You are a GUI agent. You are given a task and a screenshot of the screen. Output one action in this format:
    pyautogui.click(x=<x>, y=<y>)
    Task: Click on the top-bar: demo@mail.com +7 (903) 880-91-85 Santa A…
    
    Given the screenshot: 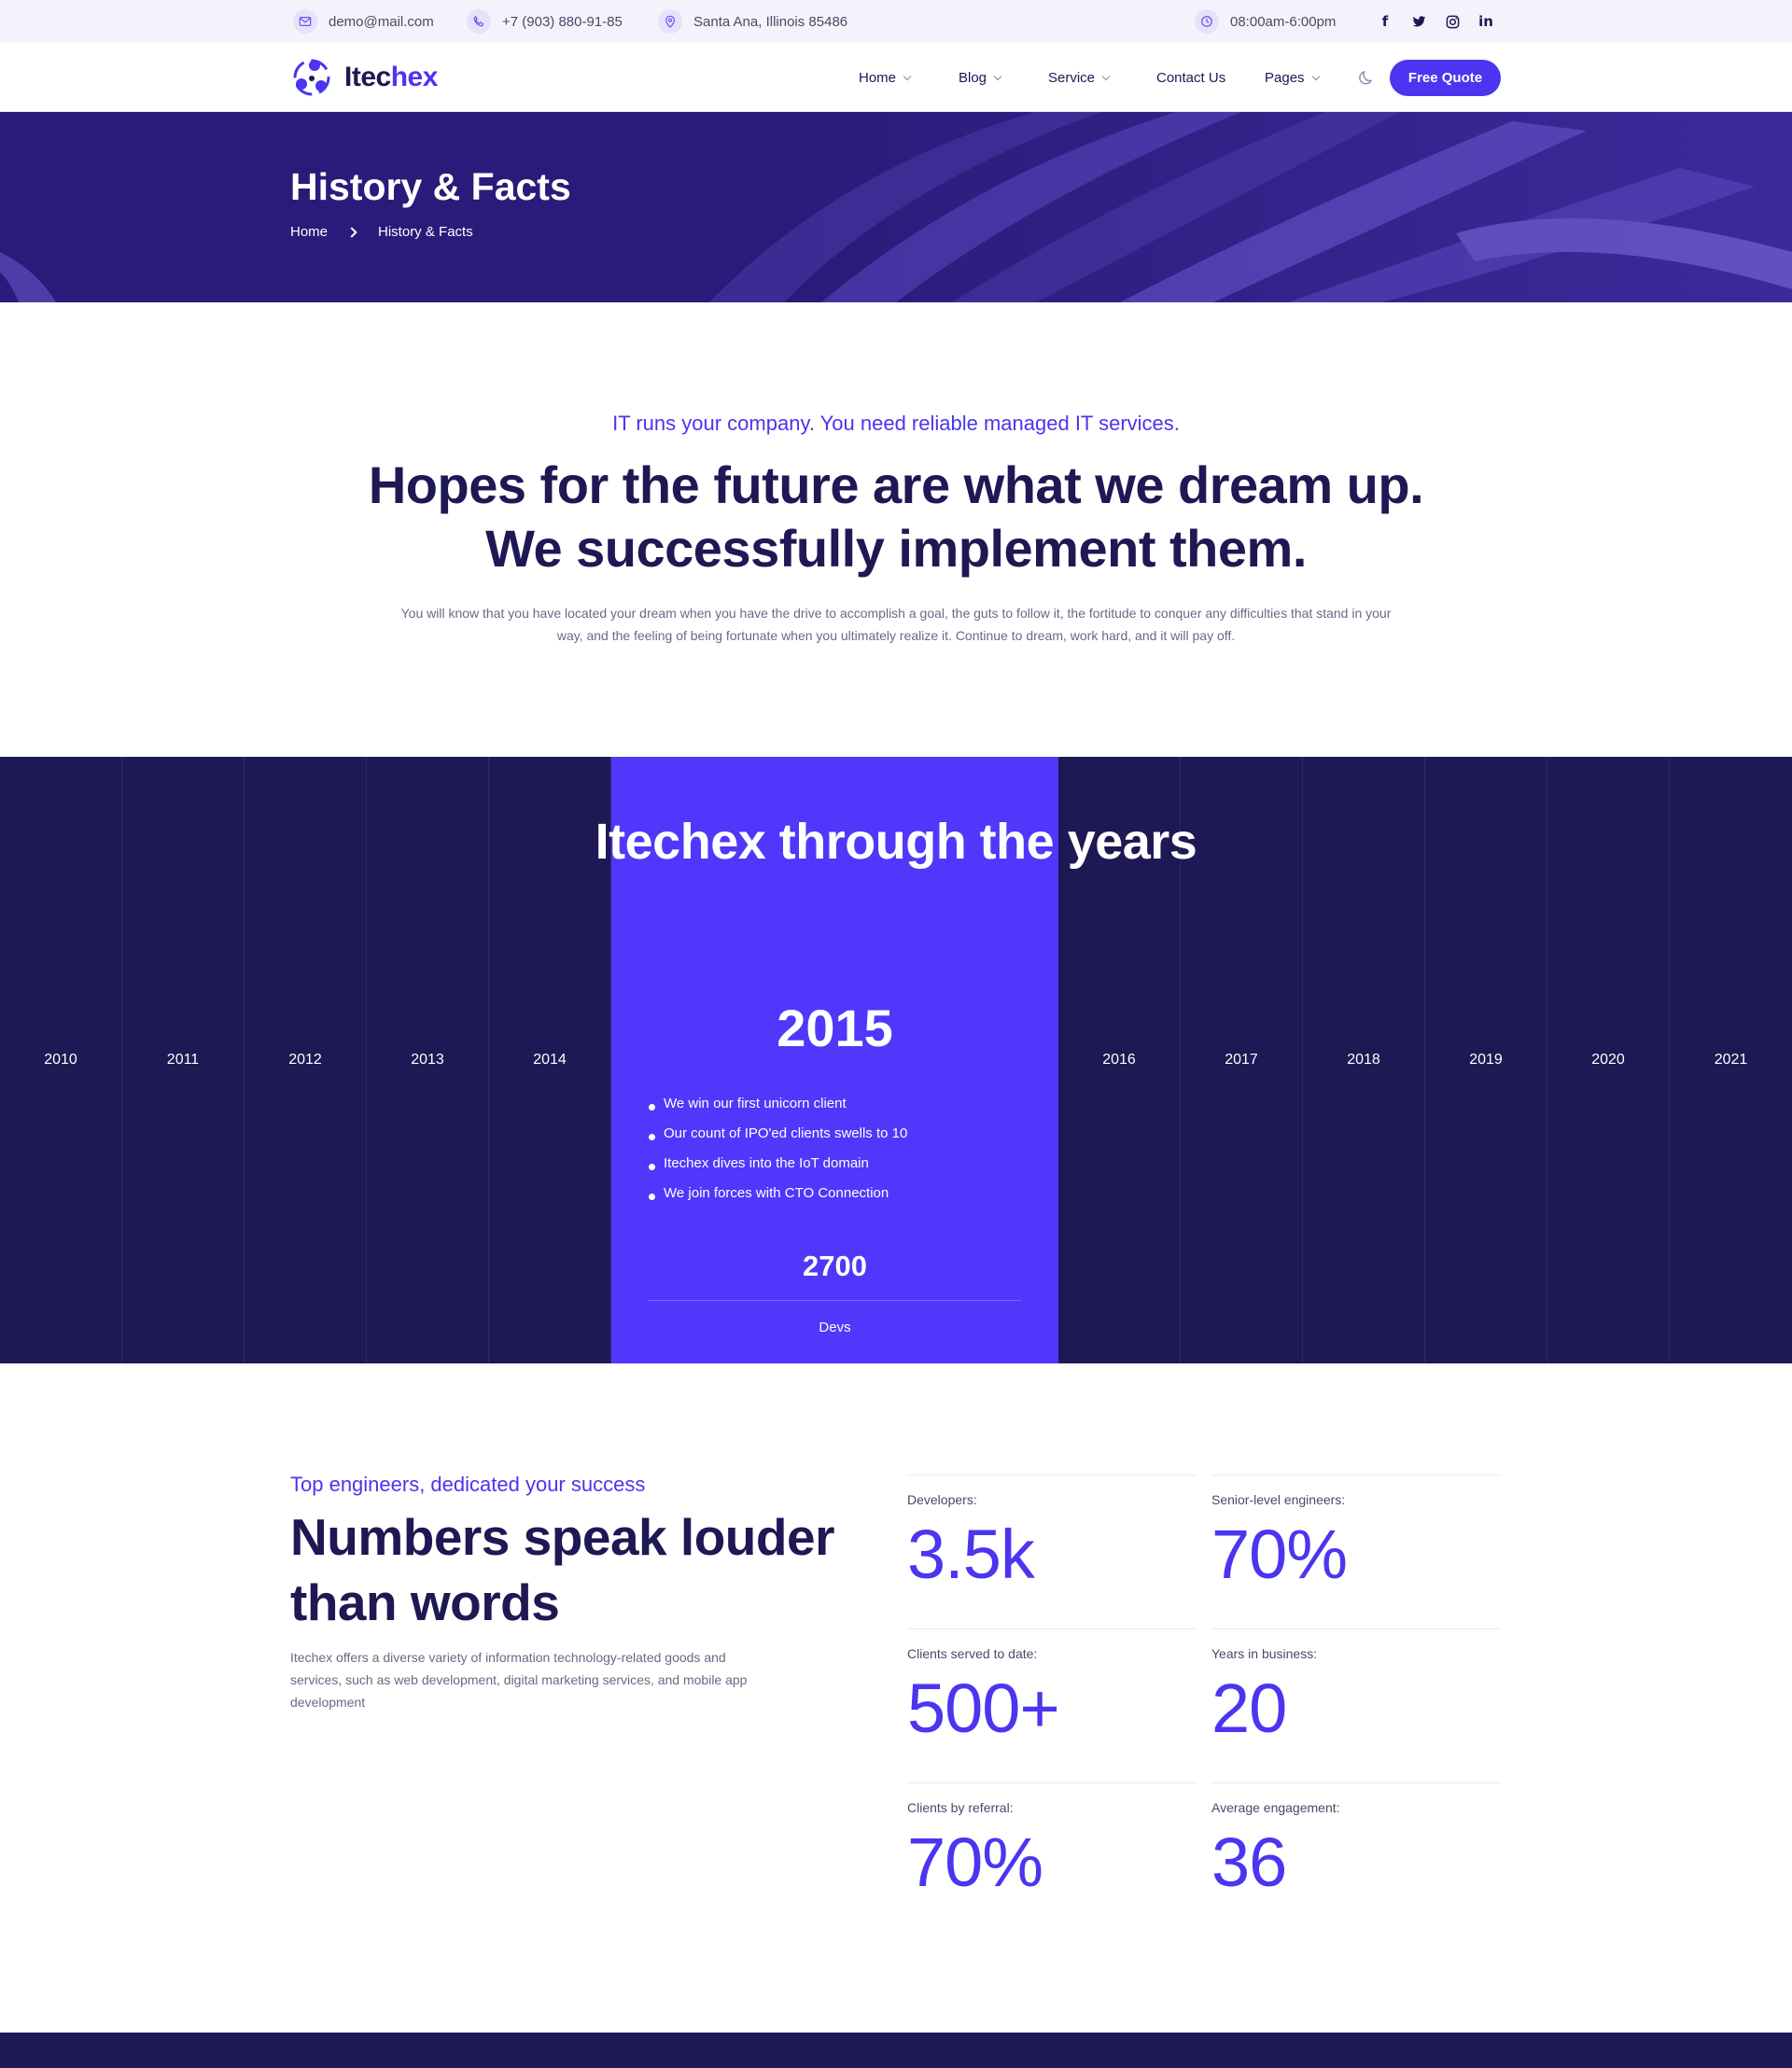 What is the action you would take?
    pyautogui.click(x=896, y=21)
    